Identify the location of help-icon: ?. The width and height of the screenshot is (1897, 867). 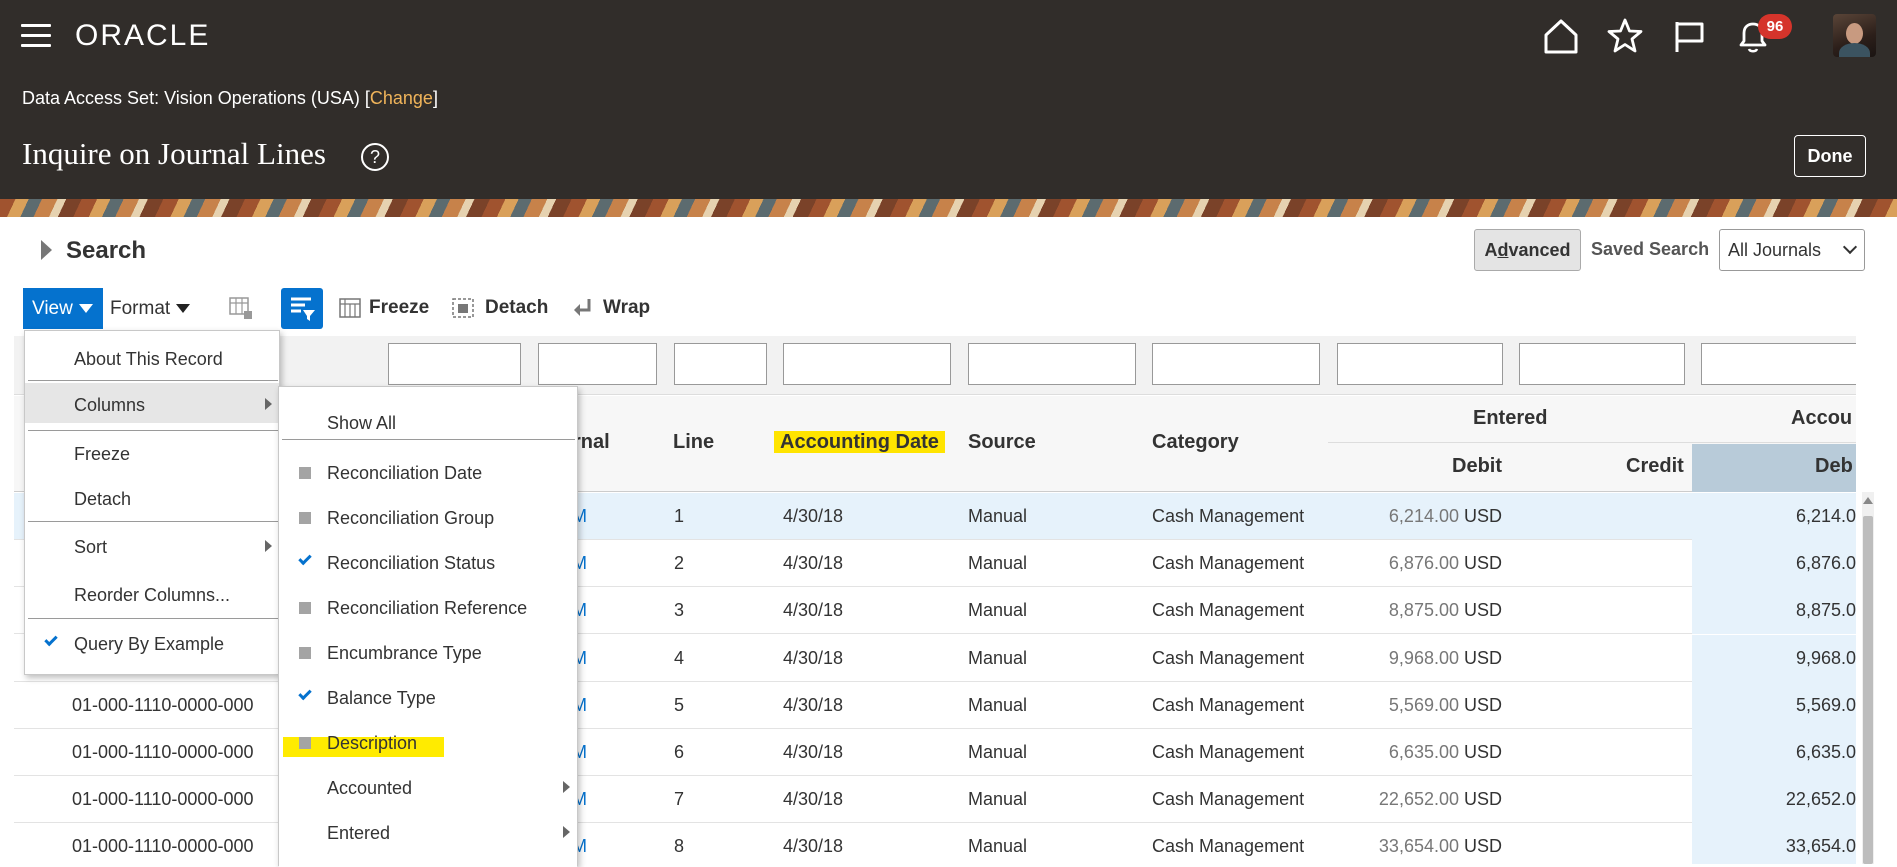
(375, 157).